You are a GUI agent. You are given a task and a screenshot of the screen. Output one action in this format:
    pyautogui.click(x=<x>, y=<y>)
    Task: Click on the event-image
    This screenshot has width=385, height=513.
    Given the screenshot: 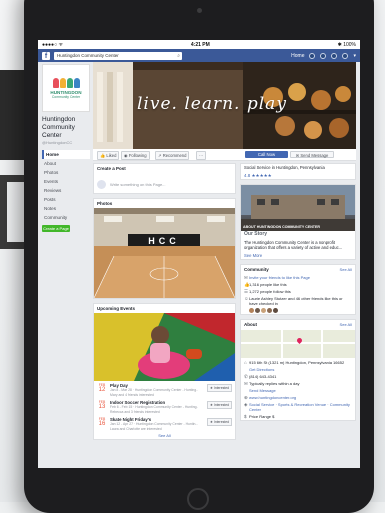 What is the action you would take?
    pyautogui.click(x=164, y=347)
    